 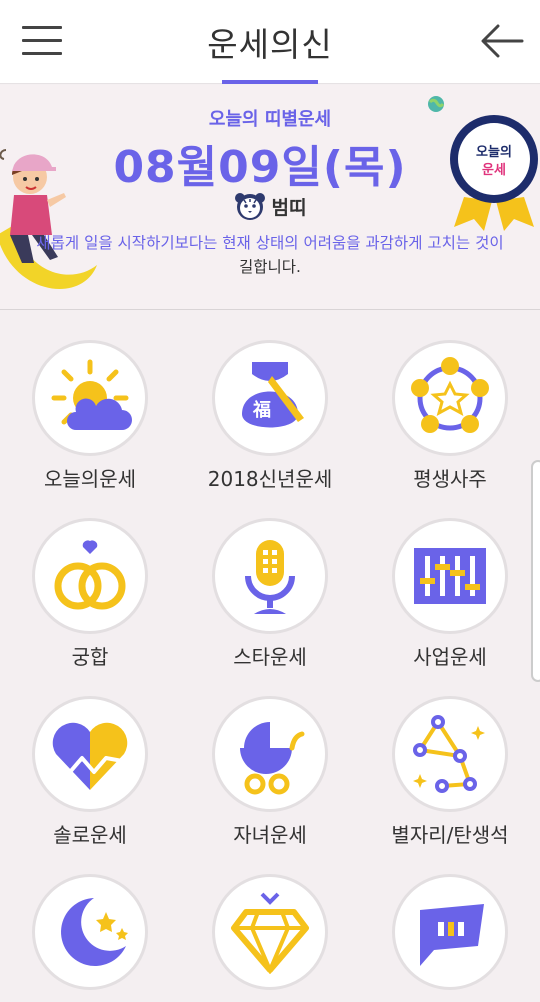 What do you see at coordinates (270, 267) in the screenshot?
I see `fortune-line-2: 길합니다.` at bounding box center [270, 267].